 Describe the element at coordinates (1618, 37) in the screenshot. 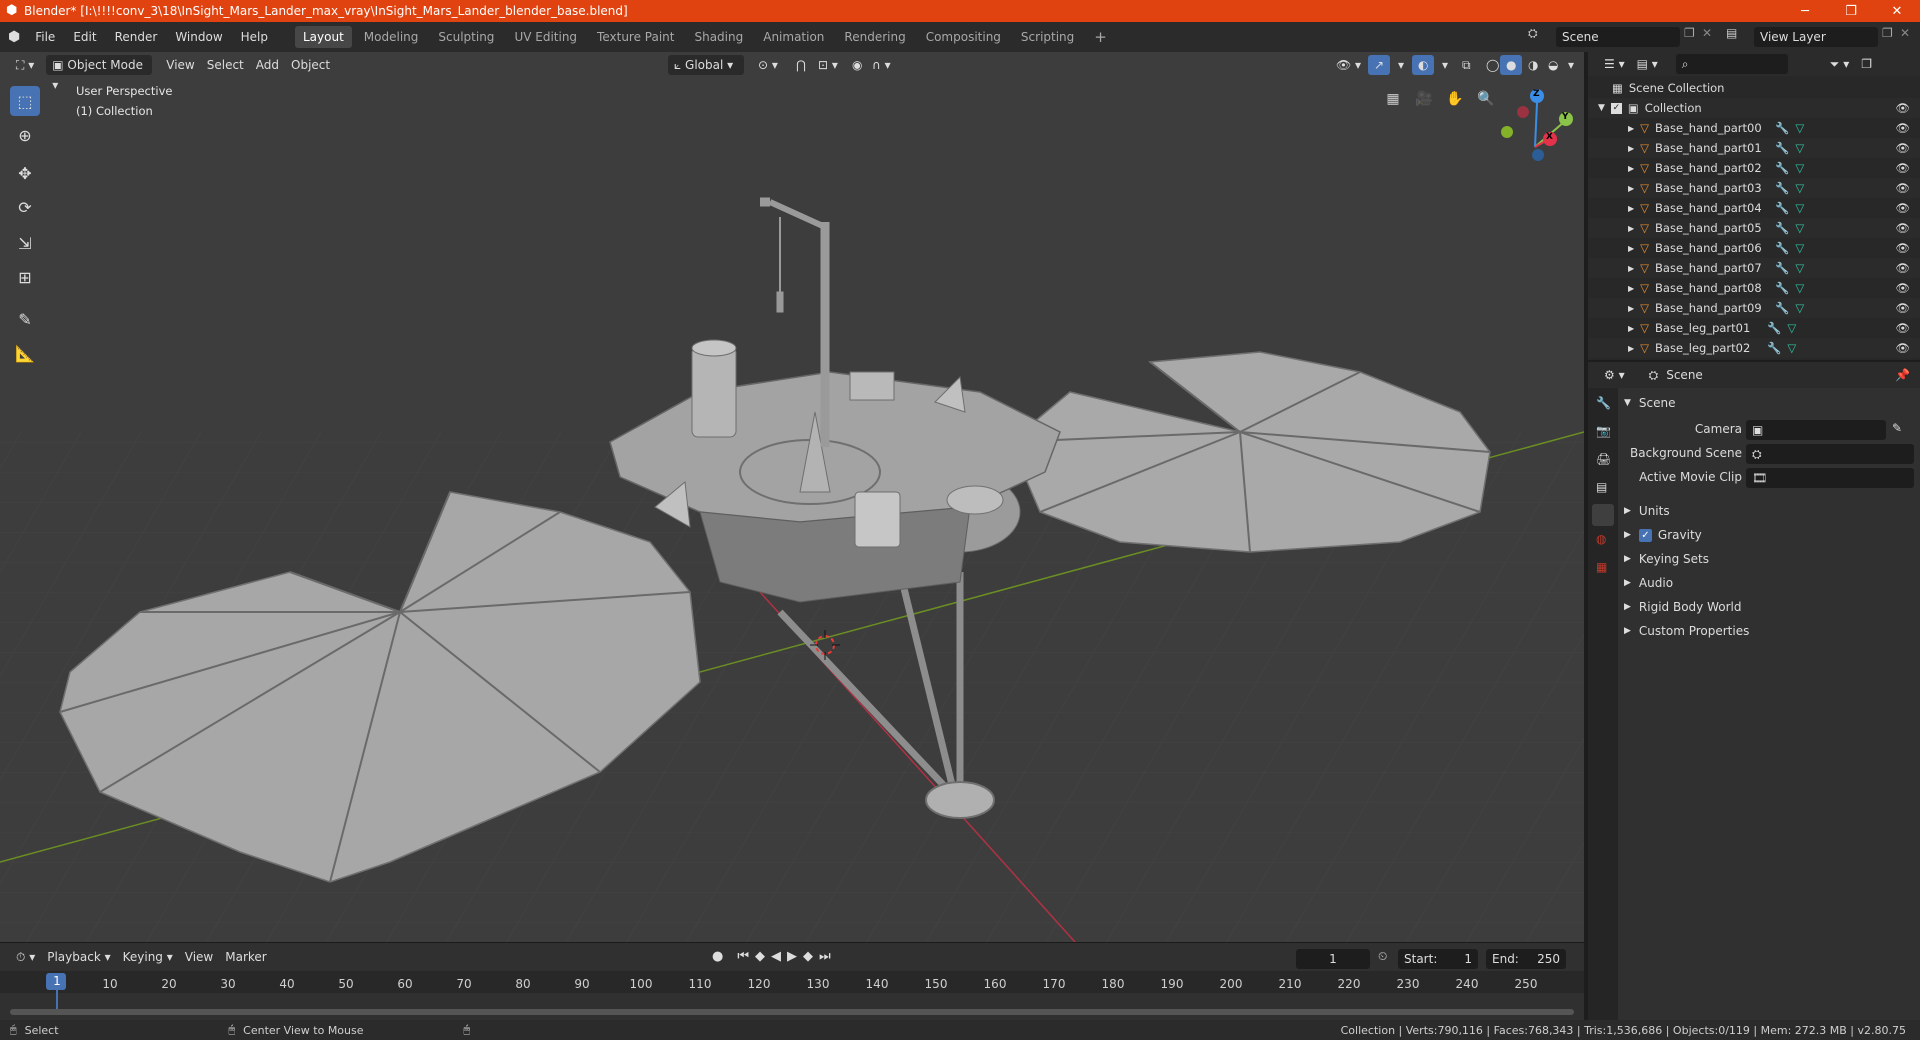

I see `scene-field: Scene` at that location.